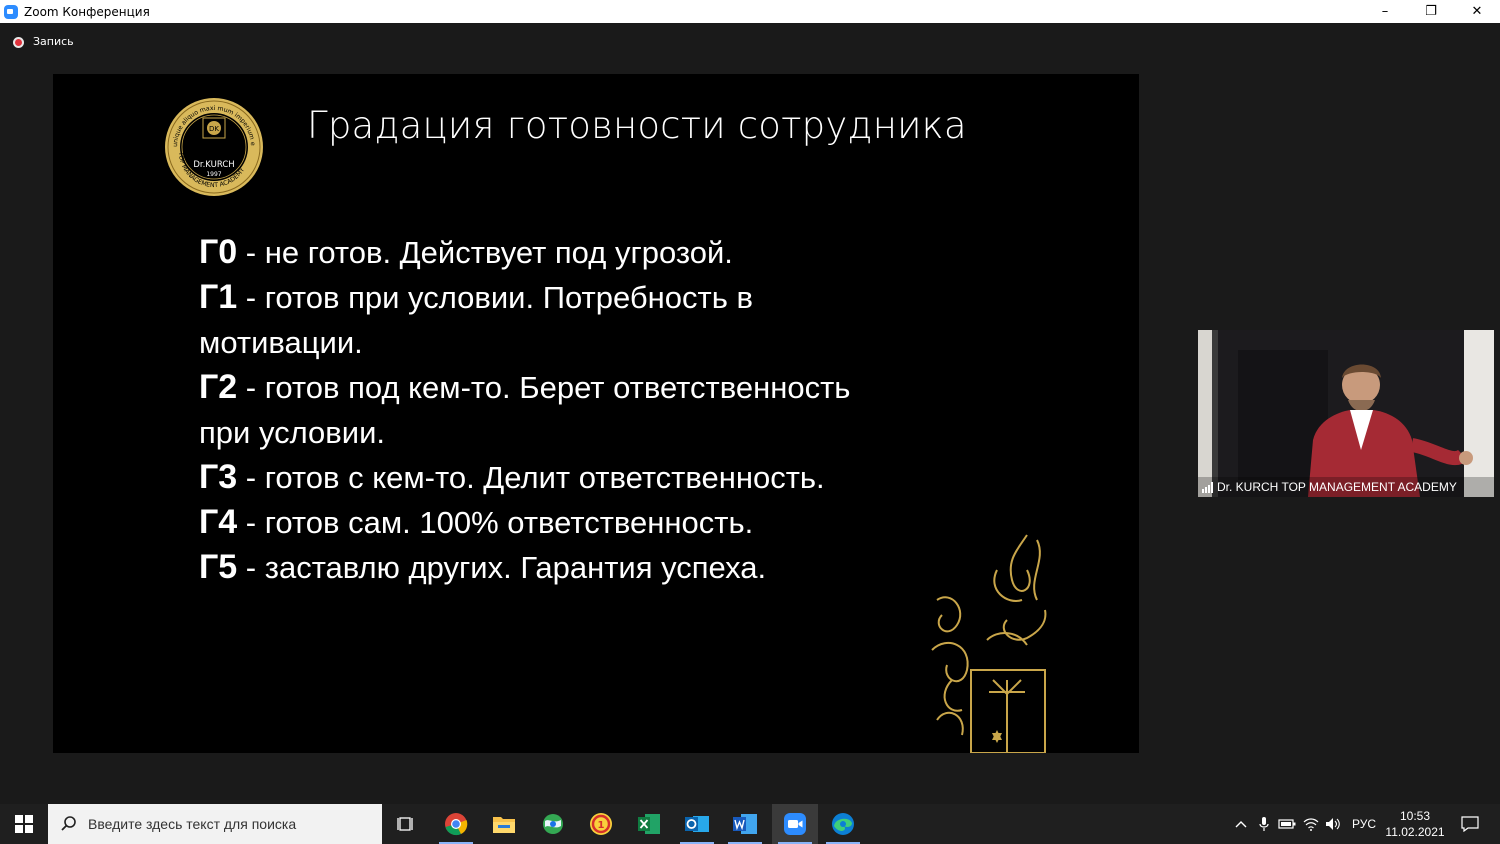  What do you see at coordinates (1241, 824) in the screenshot?
I see `tray-chevron-up-icon` at bounding box center [1241, 824].